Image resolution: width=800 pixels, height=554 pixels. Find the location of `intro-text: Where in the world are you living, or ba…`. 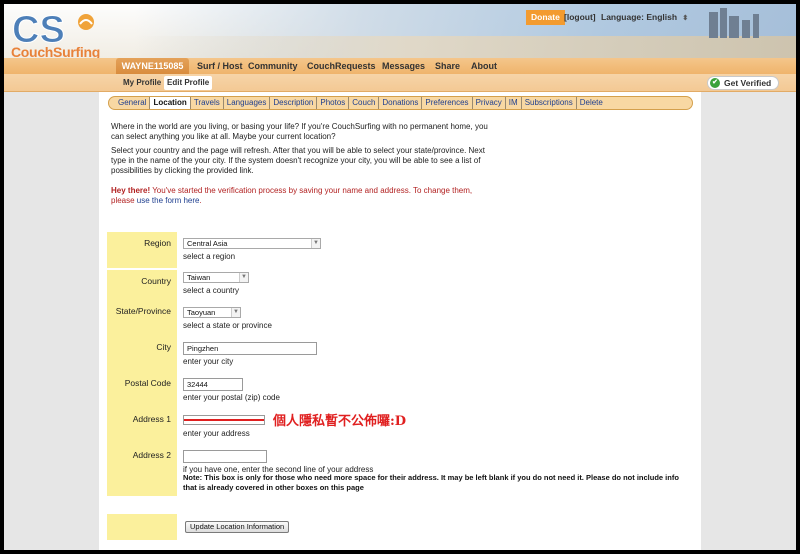

intro-text: Where in the world are you living, or ba… is located at coordinates (301, 151).